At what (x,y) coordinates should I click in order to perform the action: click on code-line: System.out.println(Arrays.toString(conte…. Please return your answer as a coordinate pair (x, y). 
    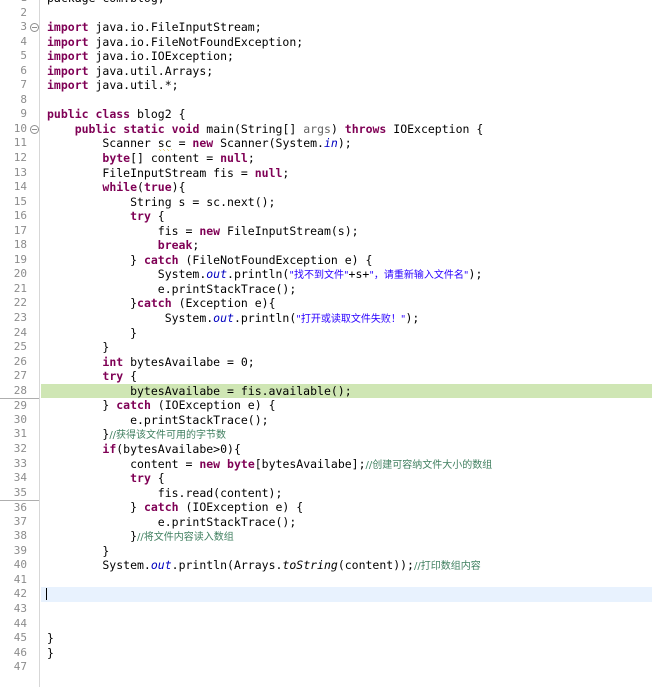
    Looking at the image, I should click on (346, 565).